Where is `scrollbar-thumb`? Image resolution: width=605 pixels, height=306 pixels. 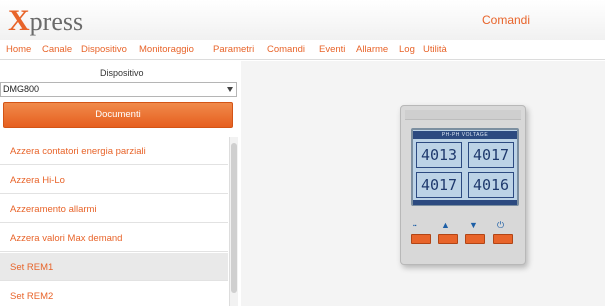 scrollbar-thumb is located at coordinates (234, 218).